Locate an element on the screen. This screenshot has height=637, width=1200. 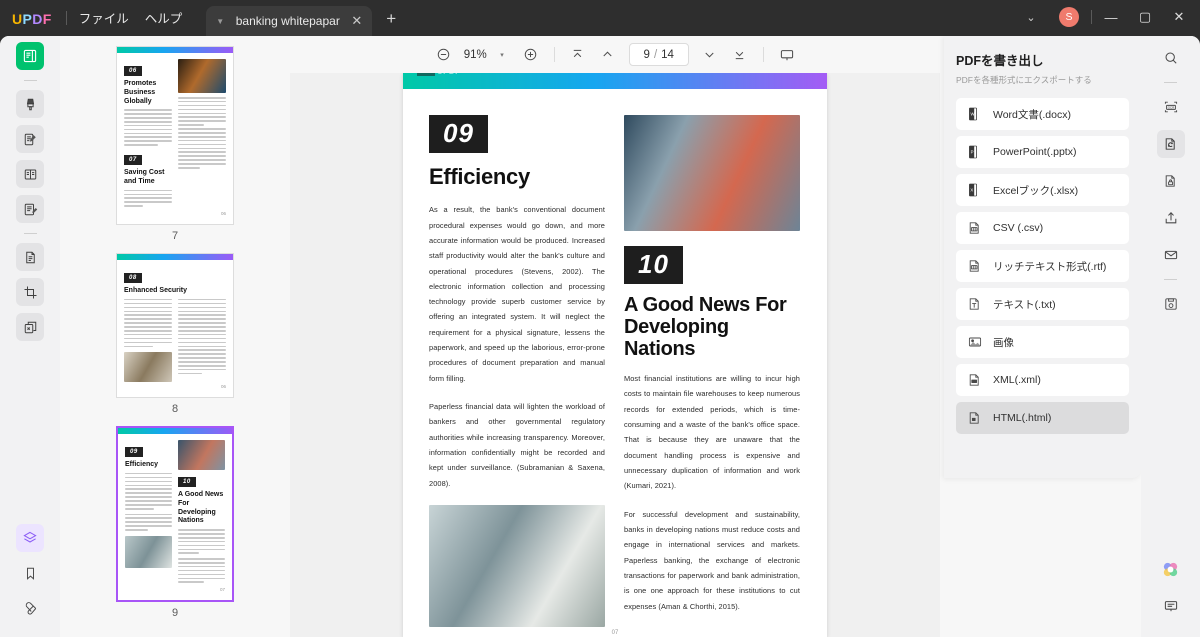
ai-assistant-button is located at coordinates (1171, 569).